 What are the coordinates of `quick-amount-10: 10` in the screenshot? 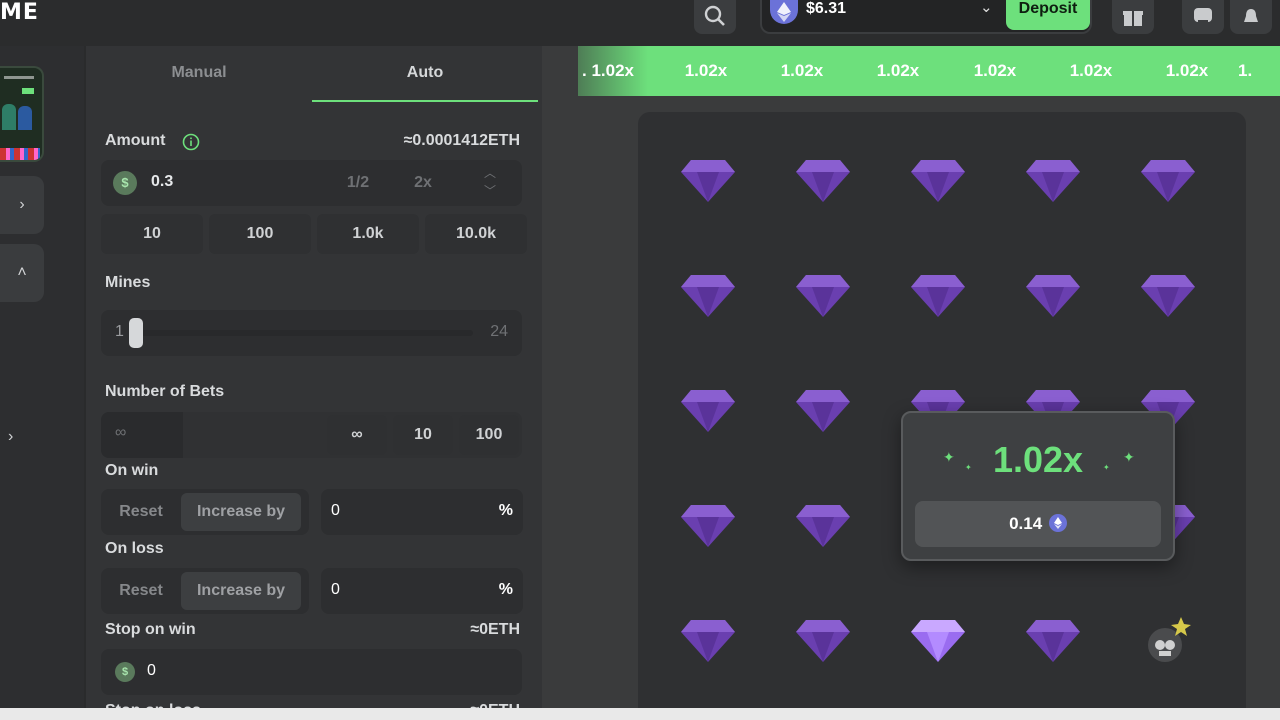 It's located at (152, 234).